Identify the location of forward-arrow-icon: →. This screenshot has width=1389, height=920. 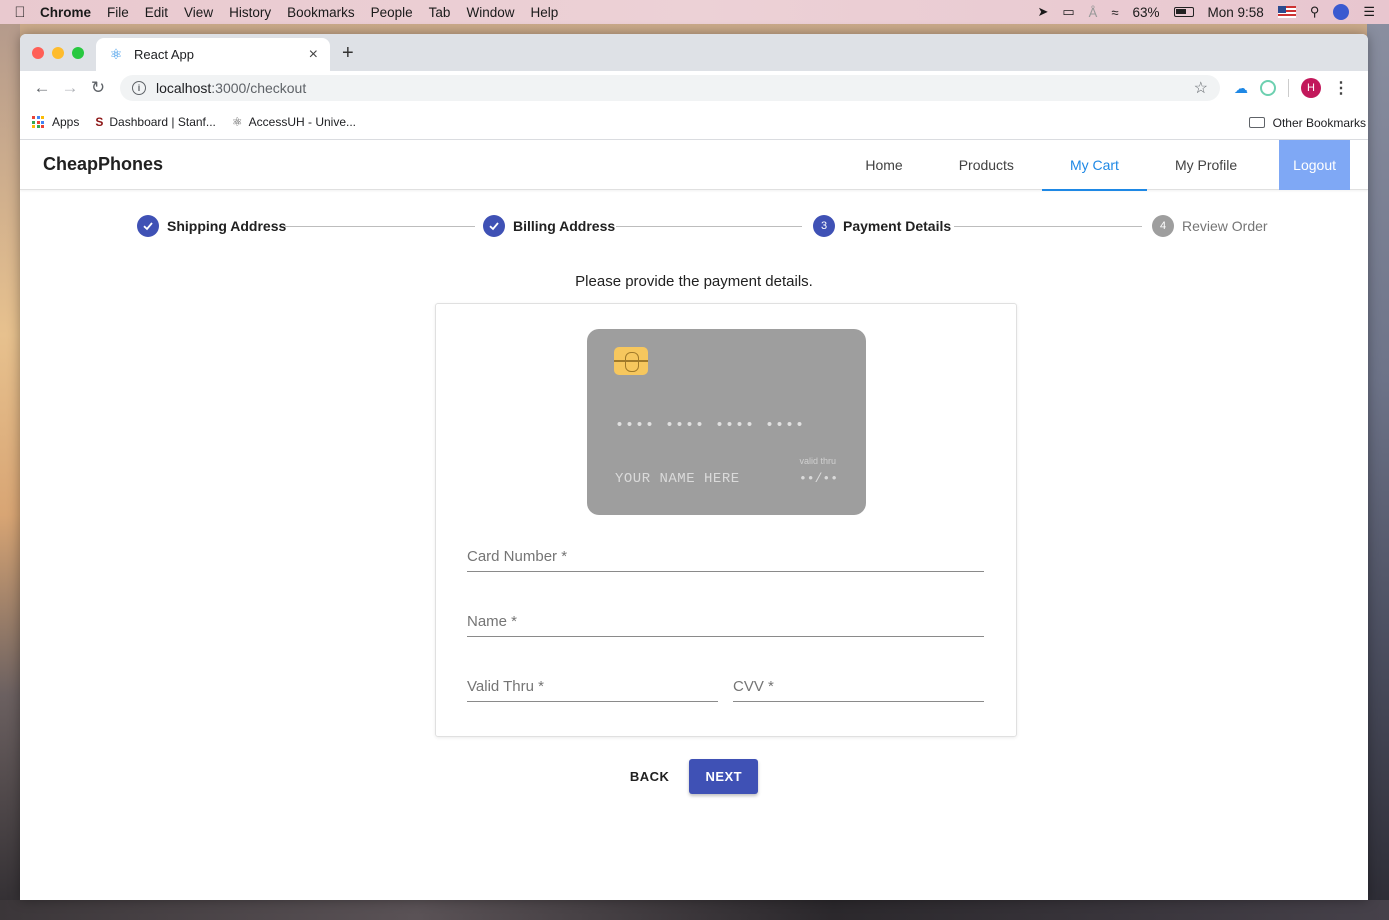
(70, 88).